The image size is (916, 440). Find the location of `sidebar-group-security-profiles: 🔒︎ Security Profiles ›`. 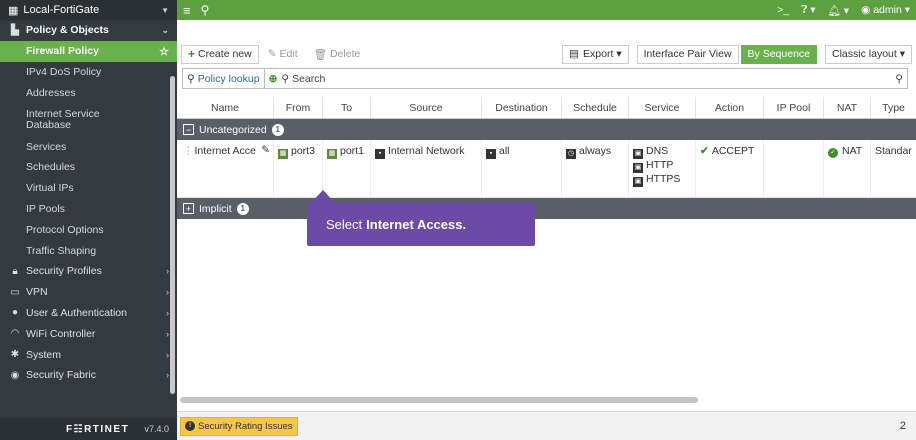

sidebar-group-security-profiles: 🔒︎ Security Profiles › is located at coordinates (88, 271).